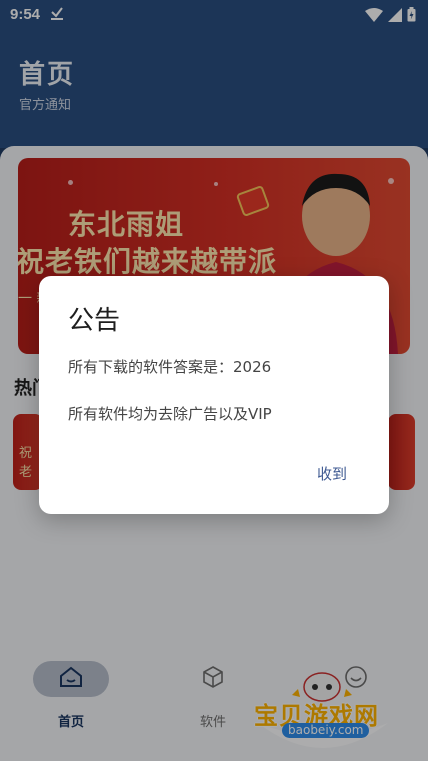 The height and width of the screenshot is (761, 428). I want to click on dialog-message-answer: 所有下载的软件答案是：2026, so click(170, 367).